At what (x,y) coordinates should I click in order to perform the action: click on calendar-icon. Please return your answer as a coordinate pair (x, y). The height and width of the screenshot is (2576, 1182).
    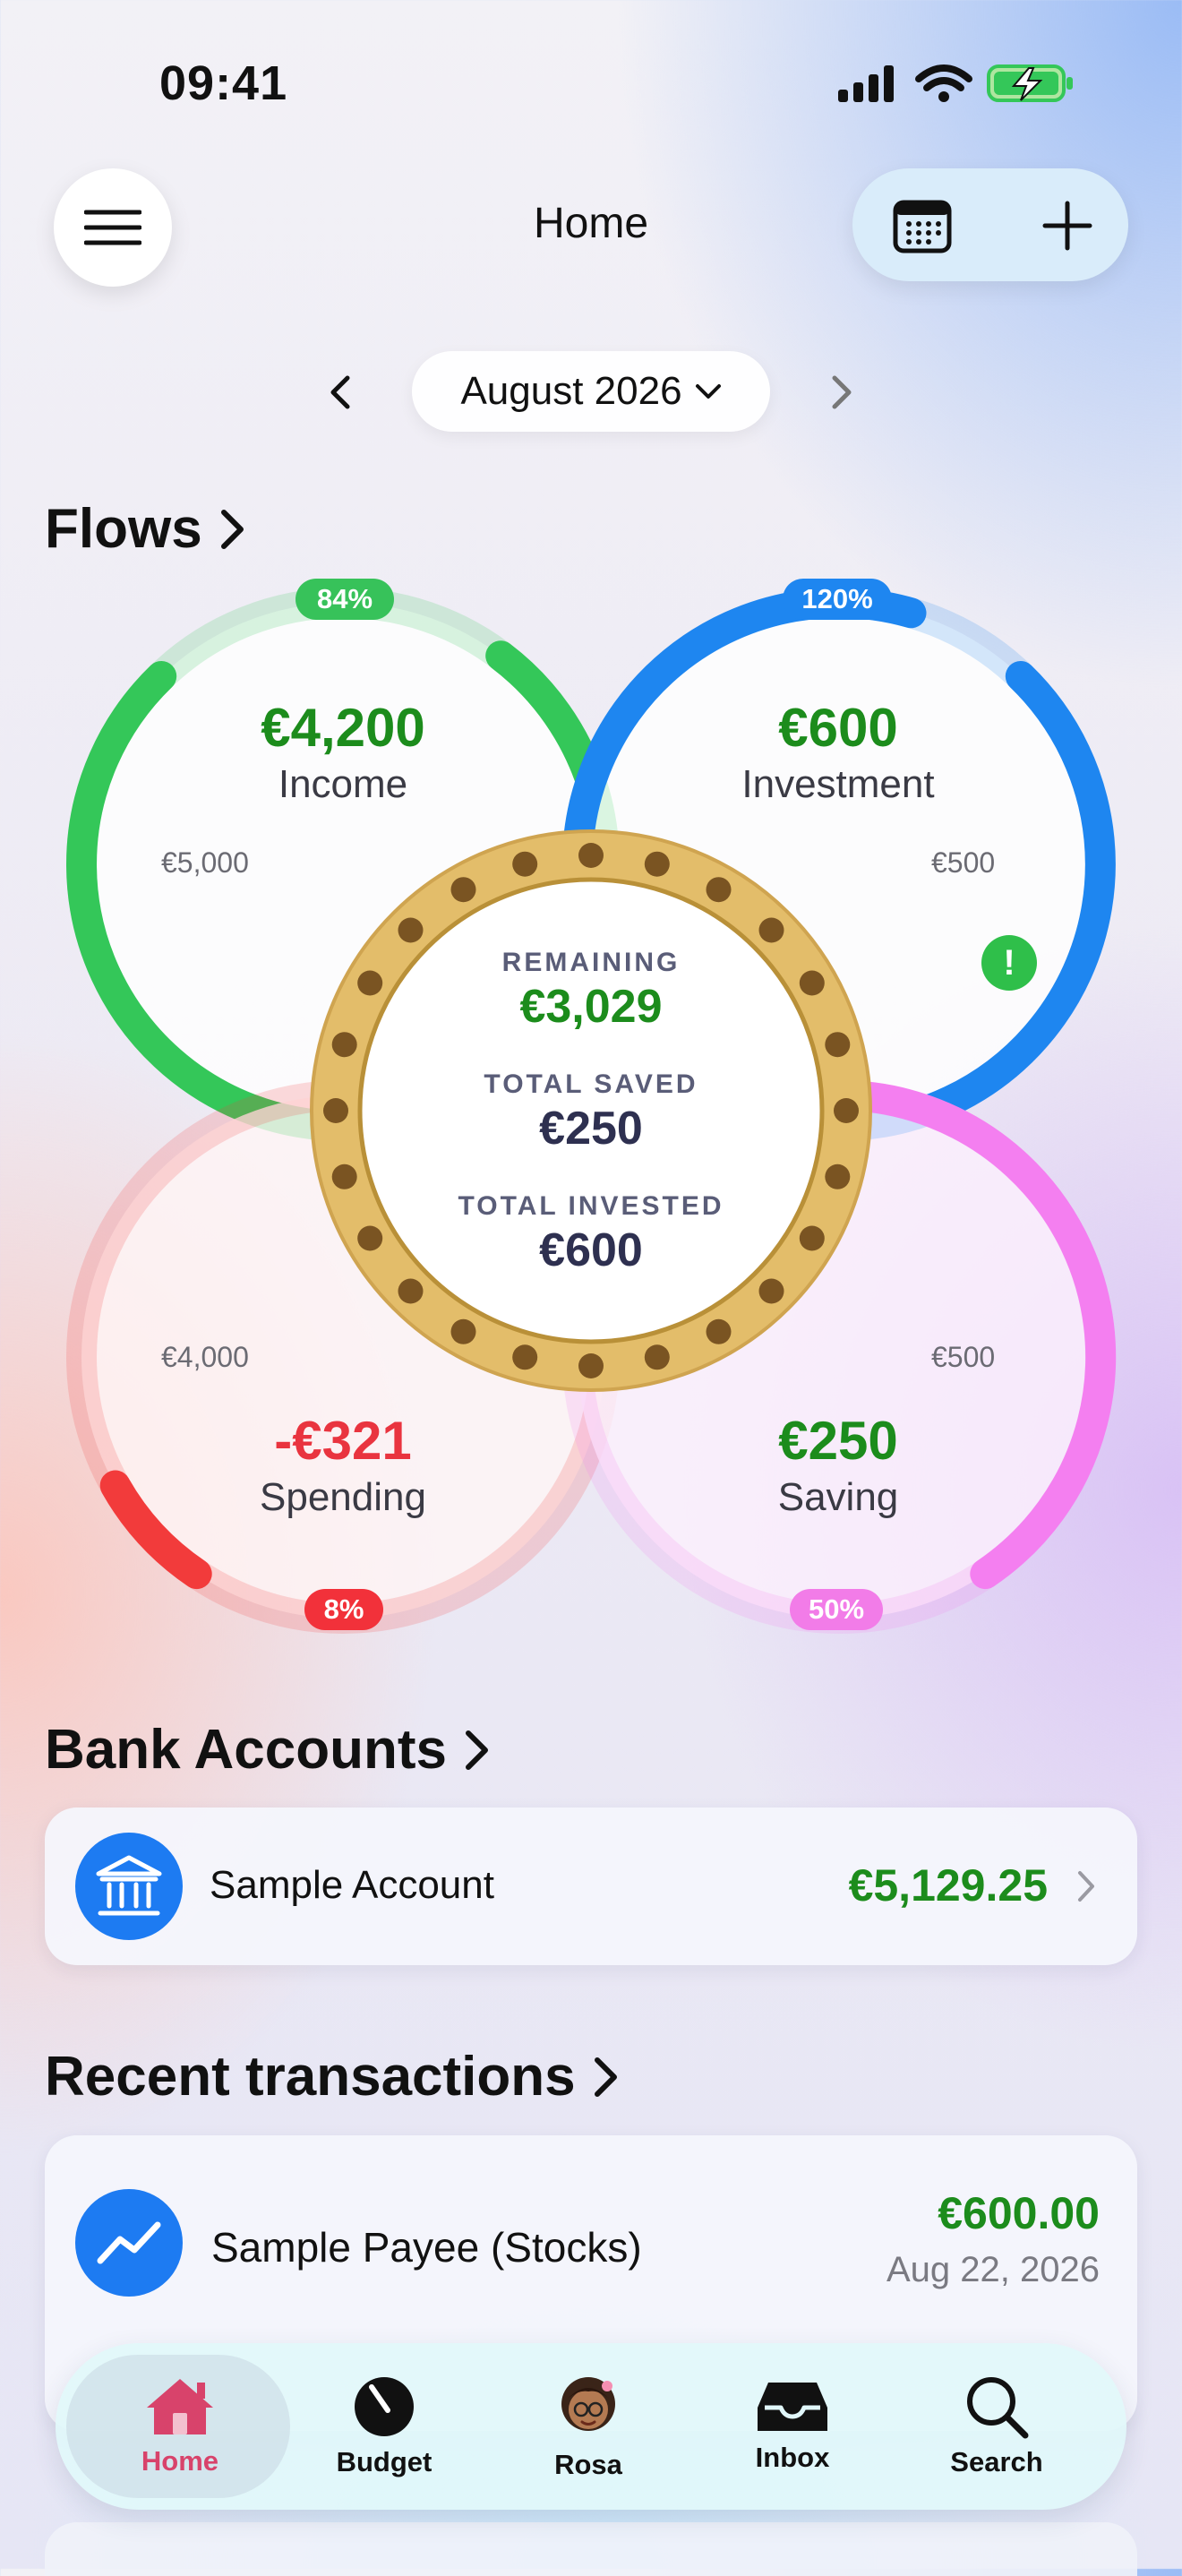
    Looking at the image, I should click on (923, 226).